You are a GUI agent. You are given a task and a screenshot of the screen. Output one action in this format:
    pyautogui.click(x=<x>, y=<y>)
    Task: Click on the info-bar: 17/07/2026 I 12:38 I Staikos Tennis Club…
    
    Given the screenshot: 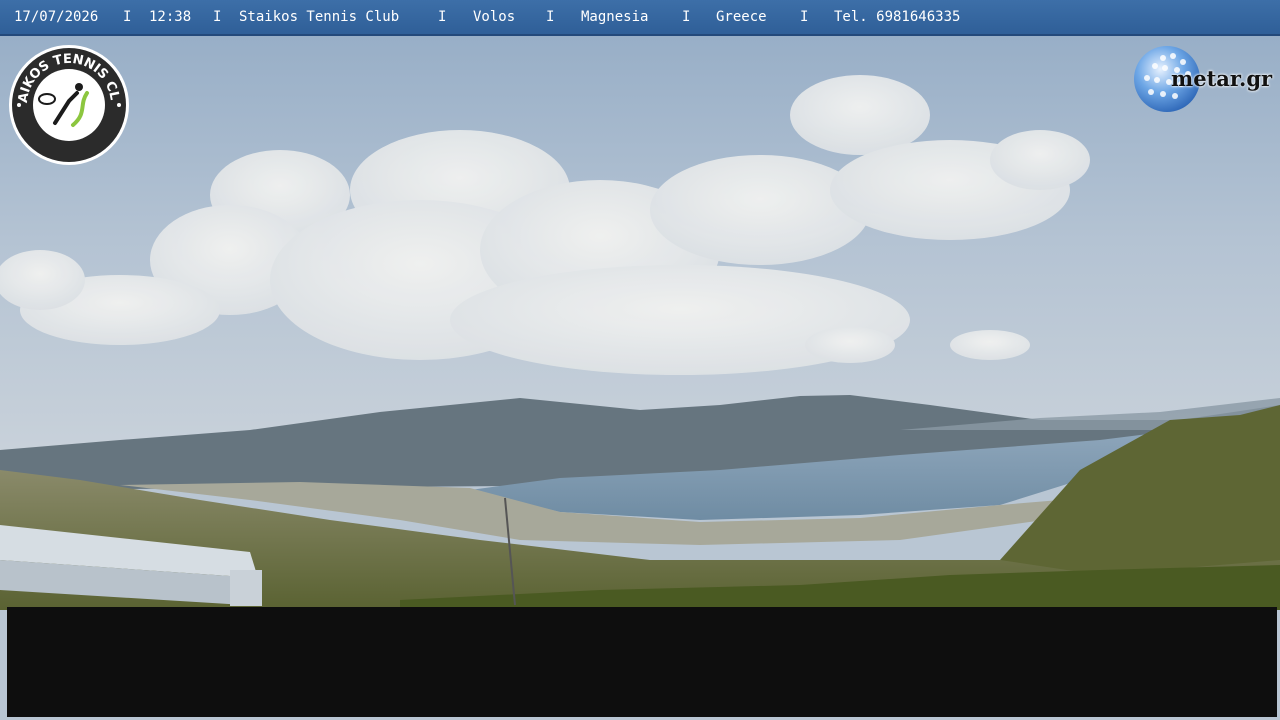 What is the action you would take?
    pyautogui.click(x=640, y=18)
    